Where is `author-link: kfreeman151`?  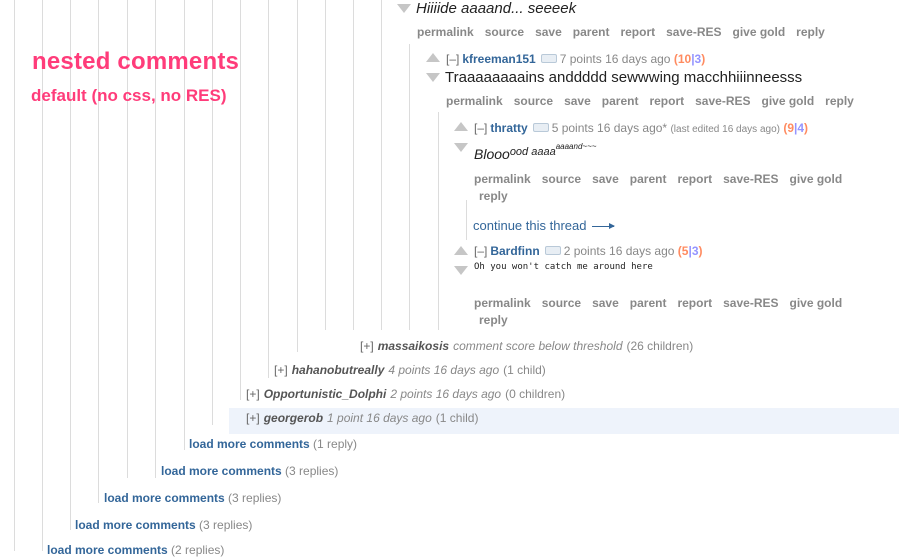 author-link: kfreeman151 is located at coordinates (498, 59).